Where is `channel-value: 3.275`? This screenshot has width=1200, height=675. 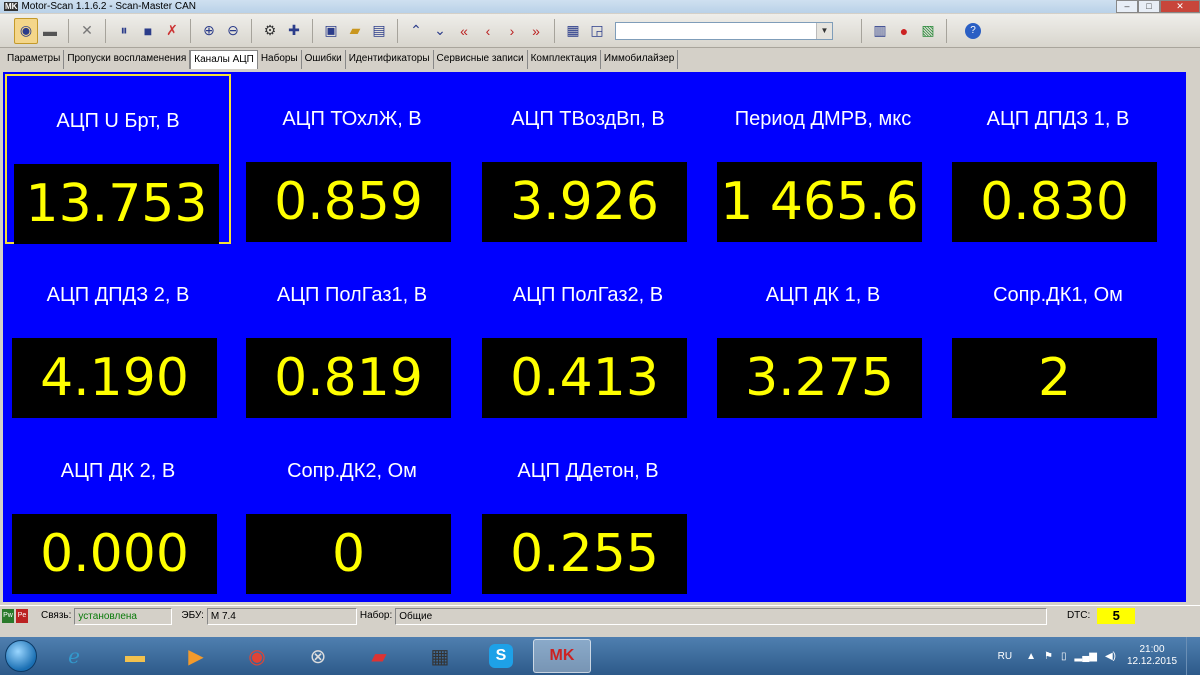
channel-value: 3.275 is located at coordinates (819, 378).